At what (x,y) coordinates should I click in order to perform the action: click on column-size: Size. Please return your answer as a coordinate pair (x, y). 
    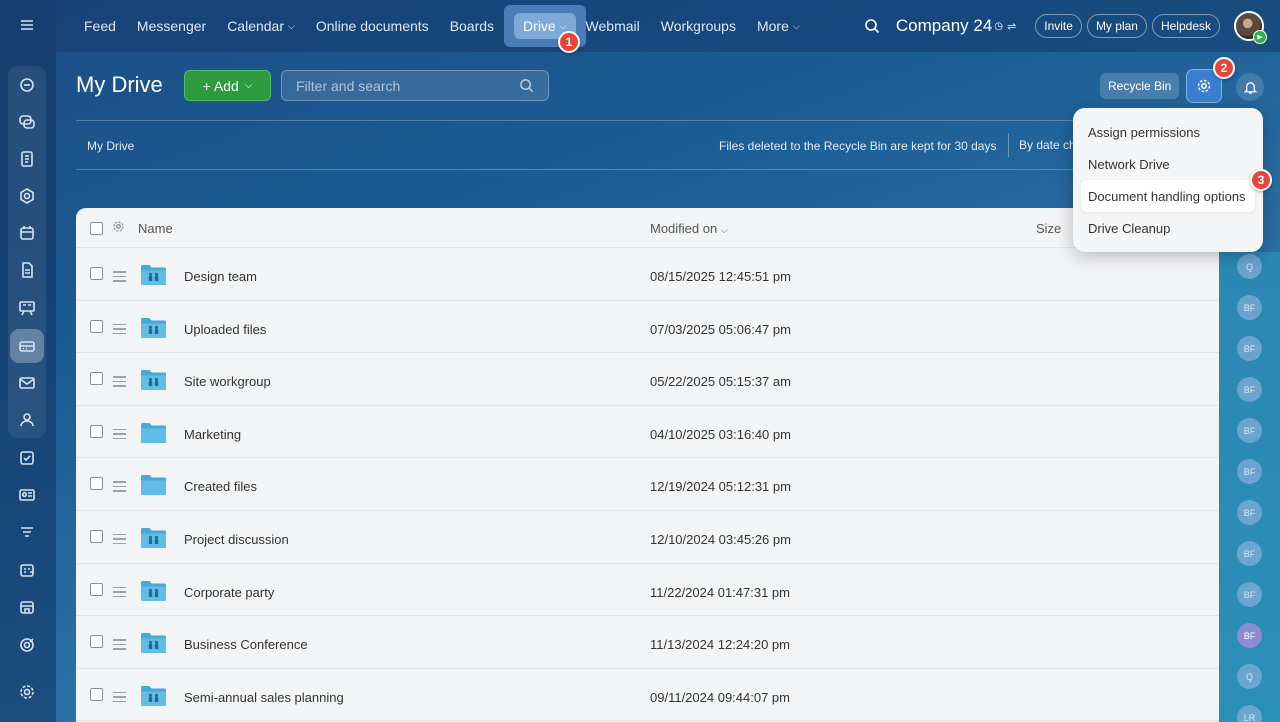
    Looking at the image, I should click on (1048, 228).